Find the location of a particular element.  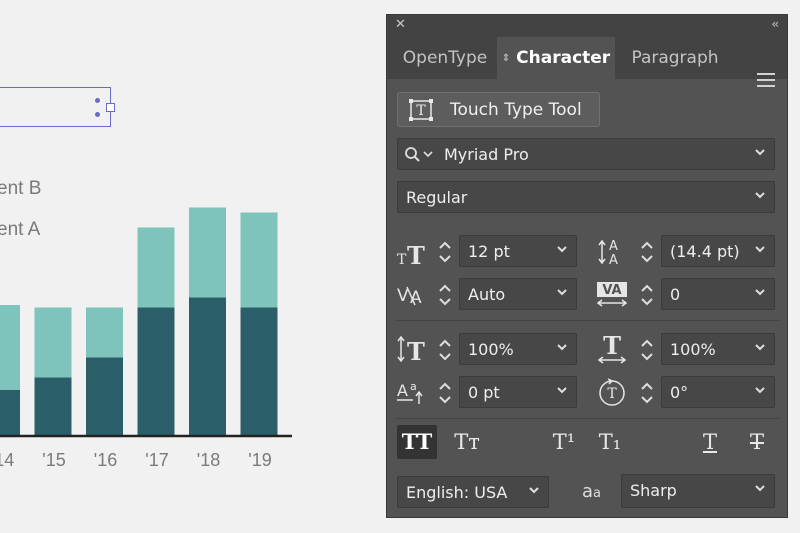

baseline-shift-icon: Aa is located at coordinates (413, 392).